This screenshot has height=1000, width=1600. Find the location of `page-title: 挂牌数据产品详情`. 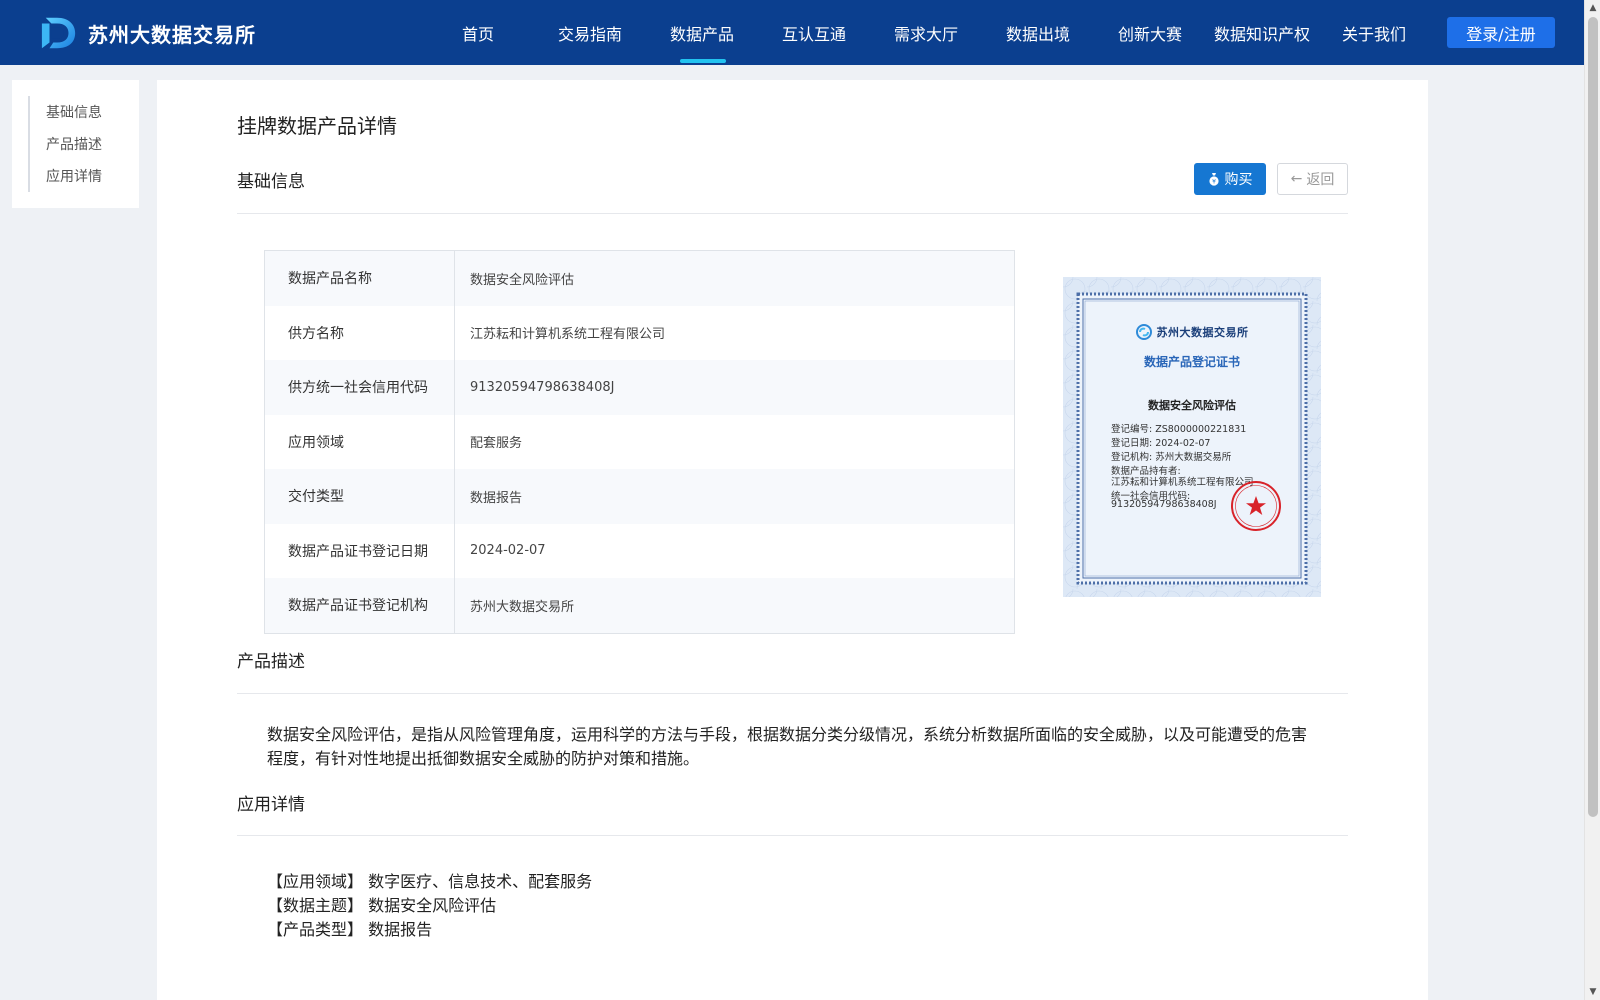

page-title: 挂牌数据产品详情 is located at coordinates (317, 126).